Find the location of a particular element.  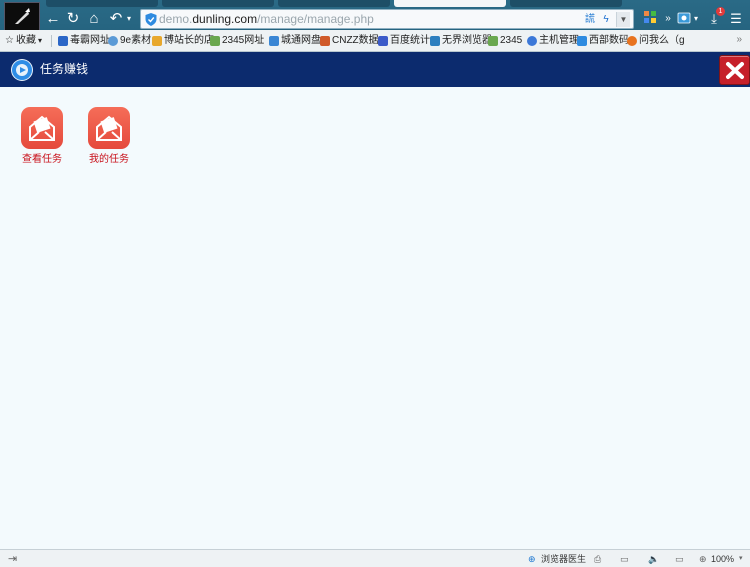

plus-circle-icon: ⊕ is located at coordinates (532, 559).